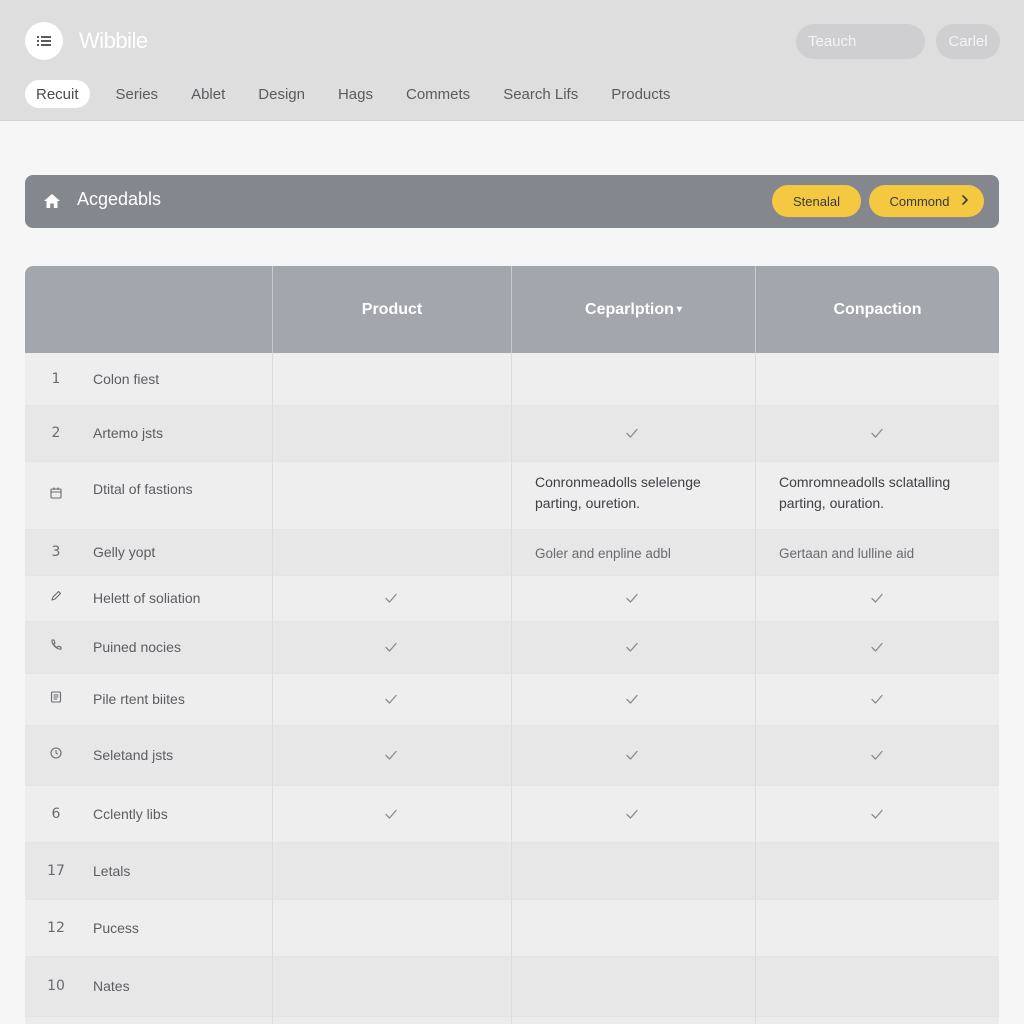 Image resolution: width=1024 pixels, height=1024 pixels. I want to click on row-label: Letals, so click(112, 870).